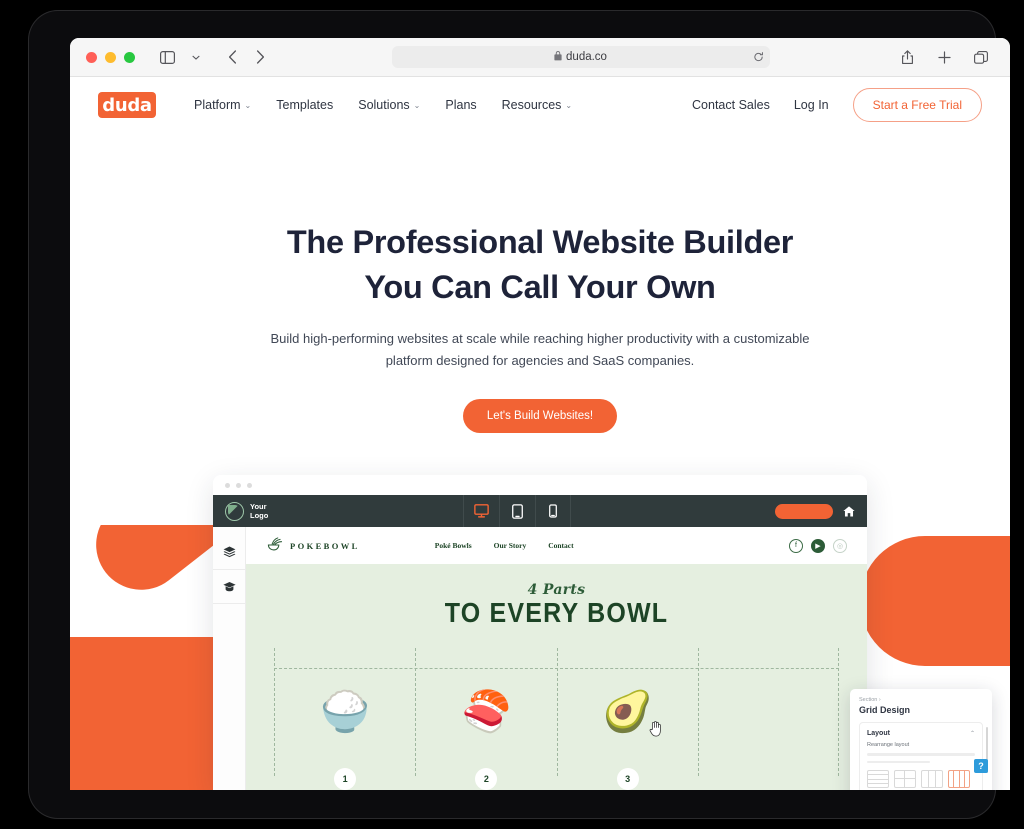  I want to click on layout-section-header: Layout ⌃, so click(921, 733).